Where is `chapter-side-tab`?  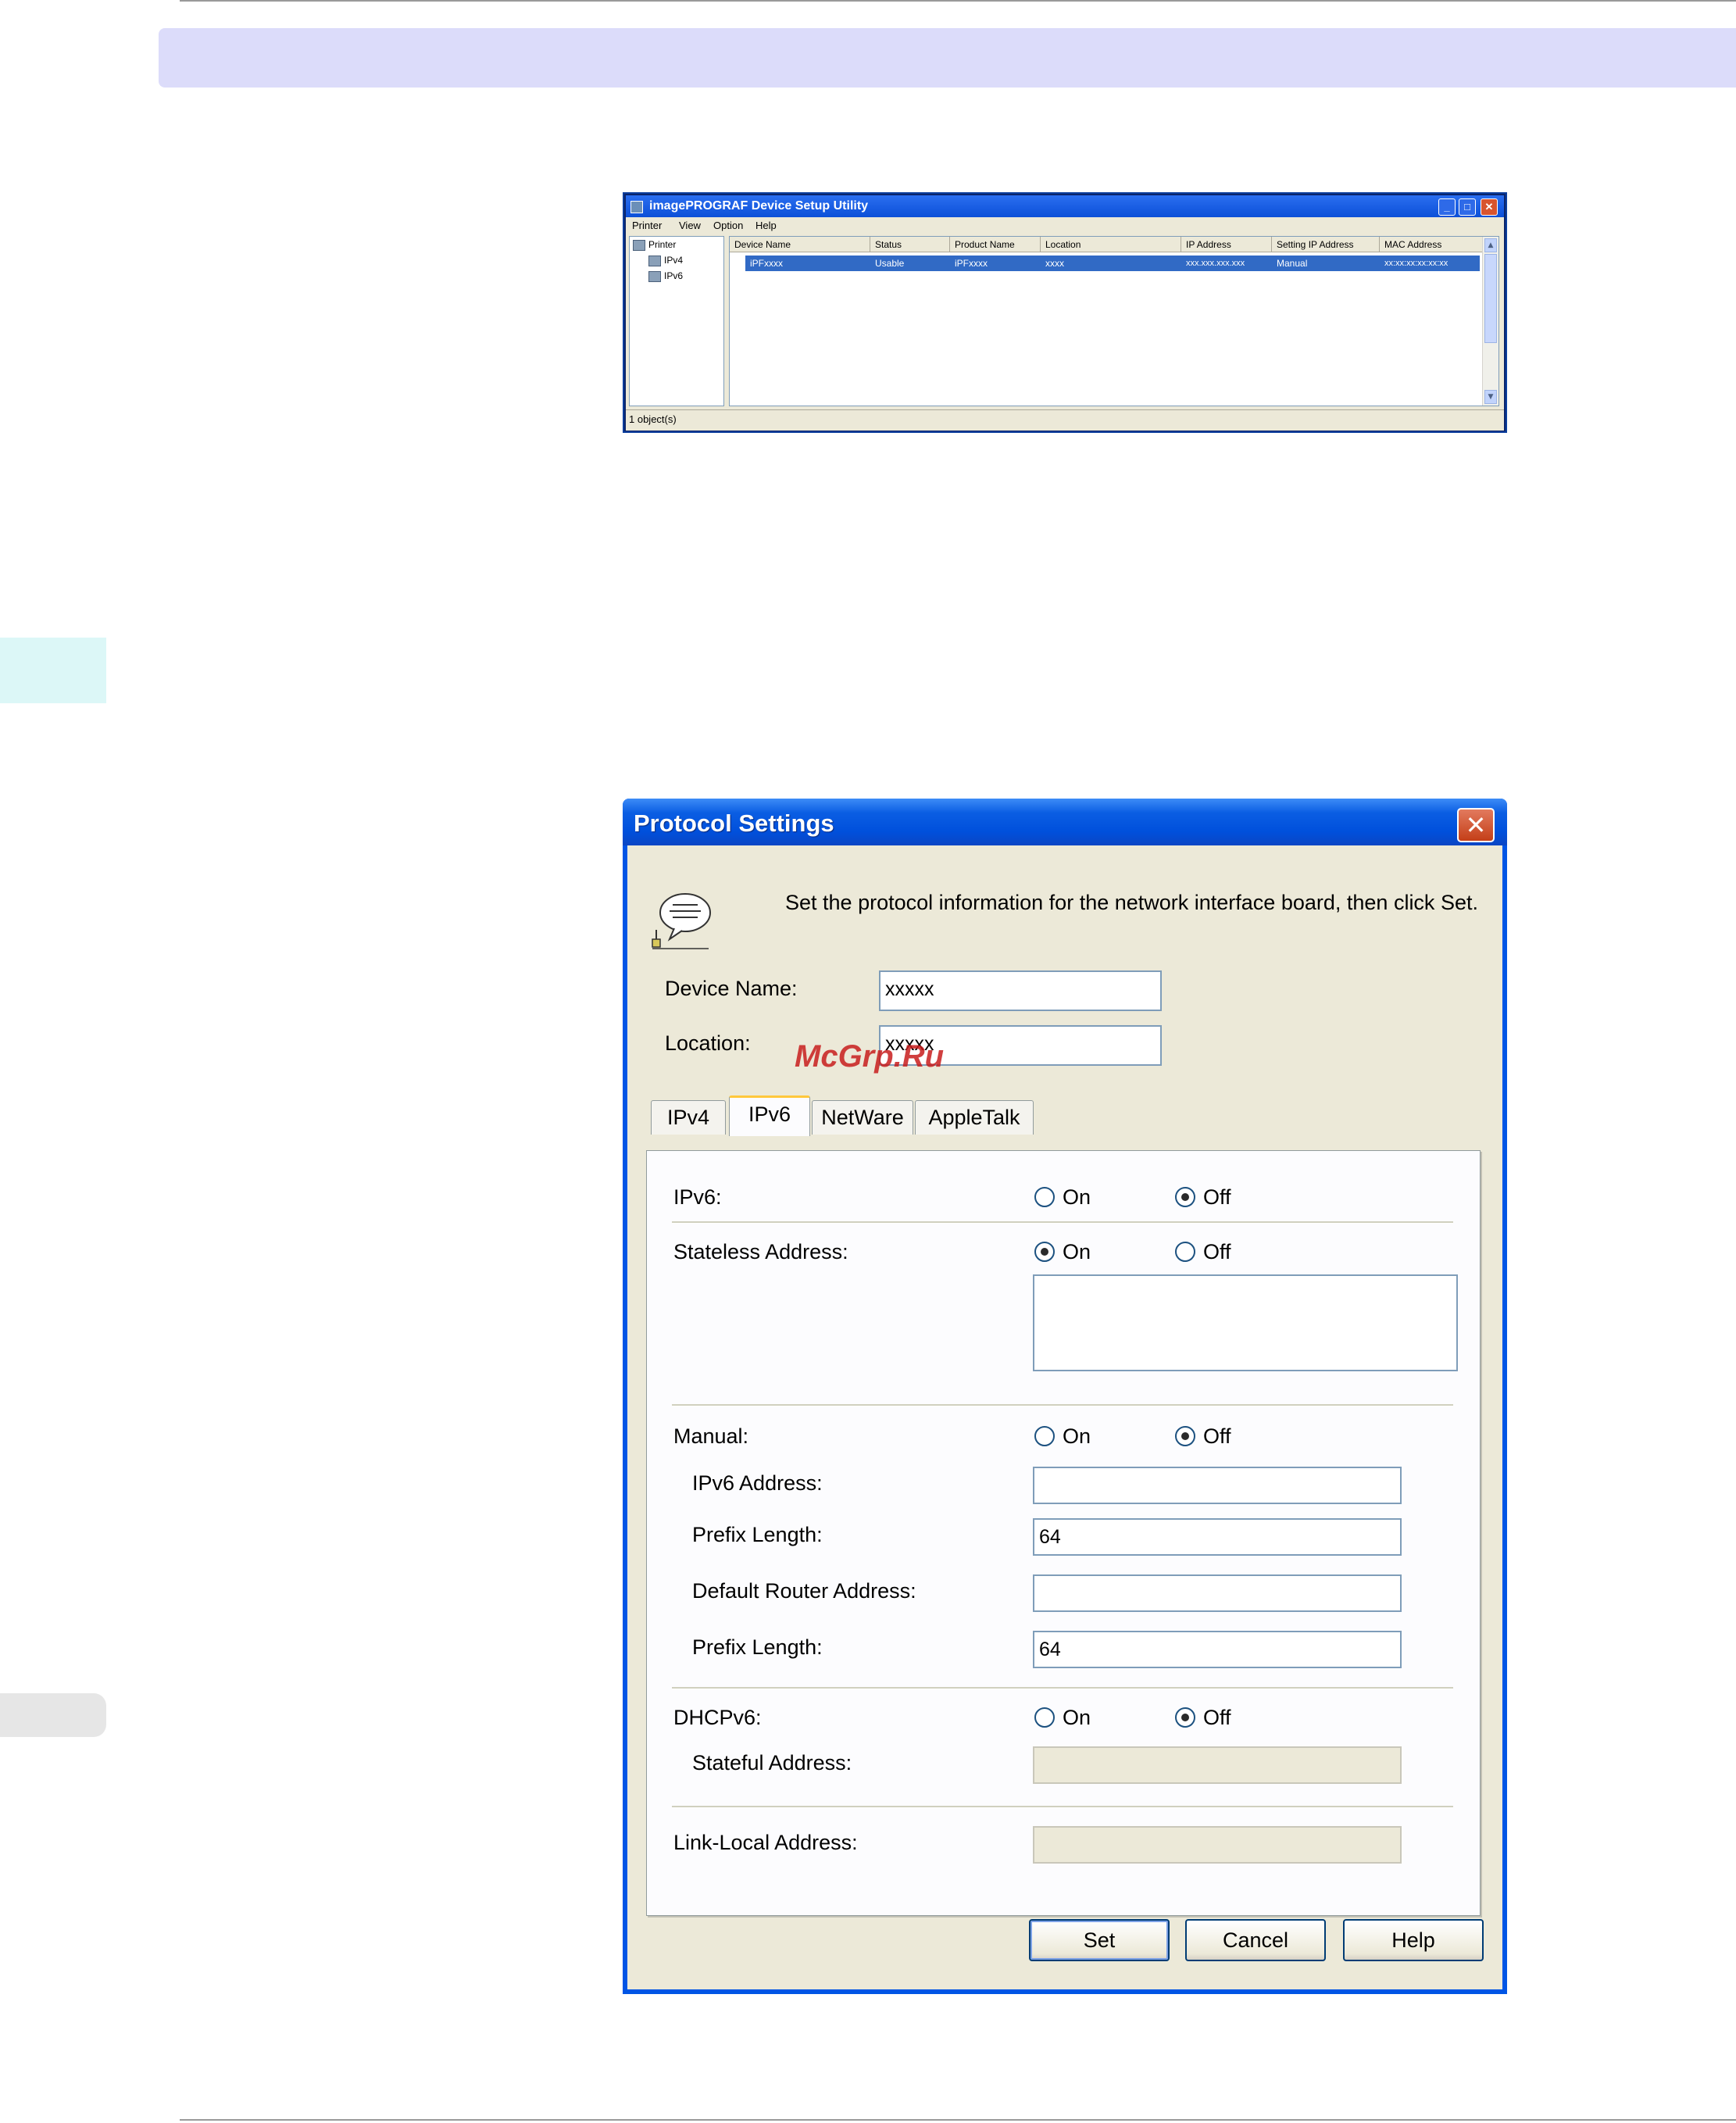
chapter-side-tab is located at coordinates (53, 671).